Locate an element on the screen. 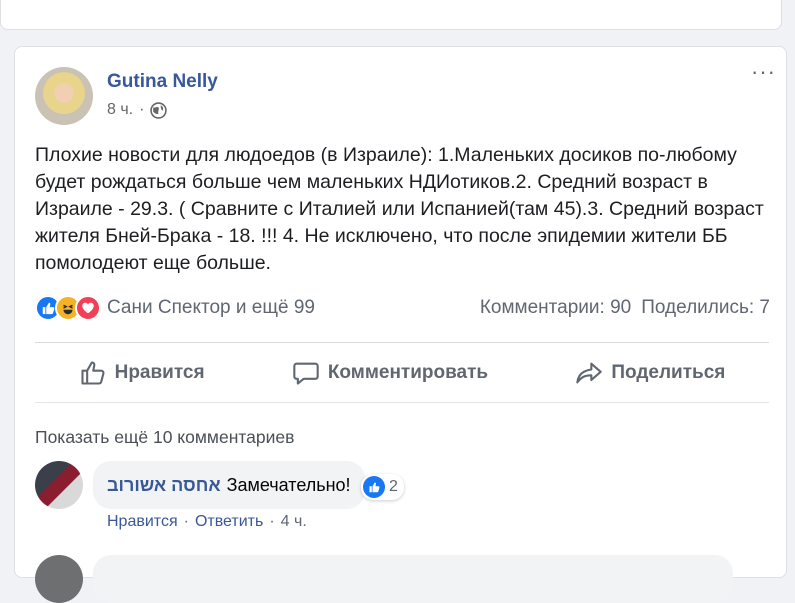 The image size is (795, 603). love-icon is located at coordinates (88, 308).